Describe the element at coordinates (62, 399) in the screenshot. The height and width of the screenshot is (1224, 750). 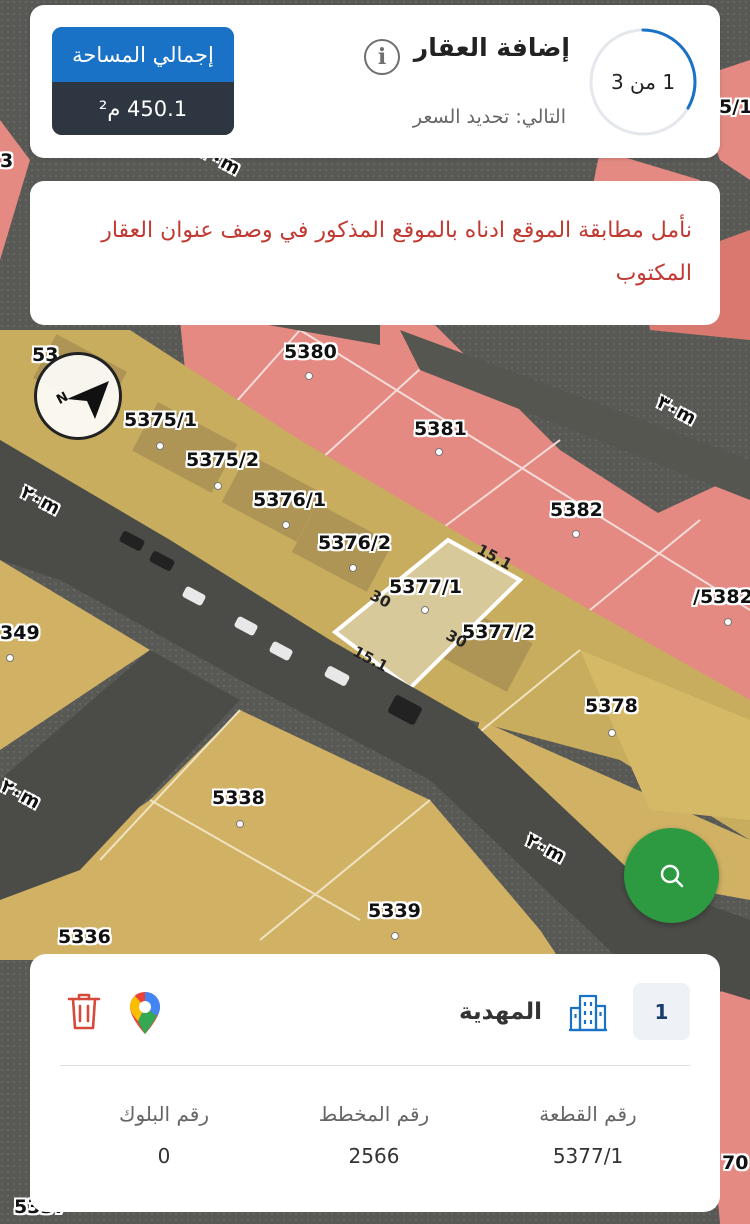
I see `svg-text: N` at that location.